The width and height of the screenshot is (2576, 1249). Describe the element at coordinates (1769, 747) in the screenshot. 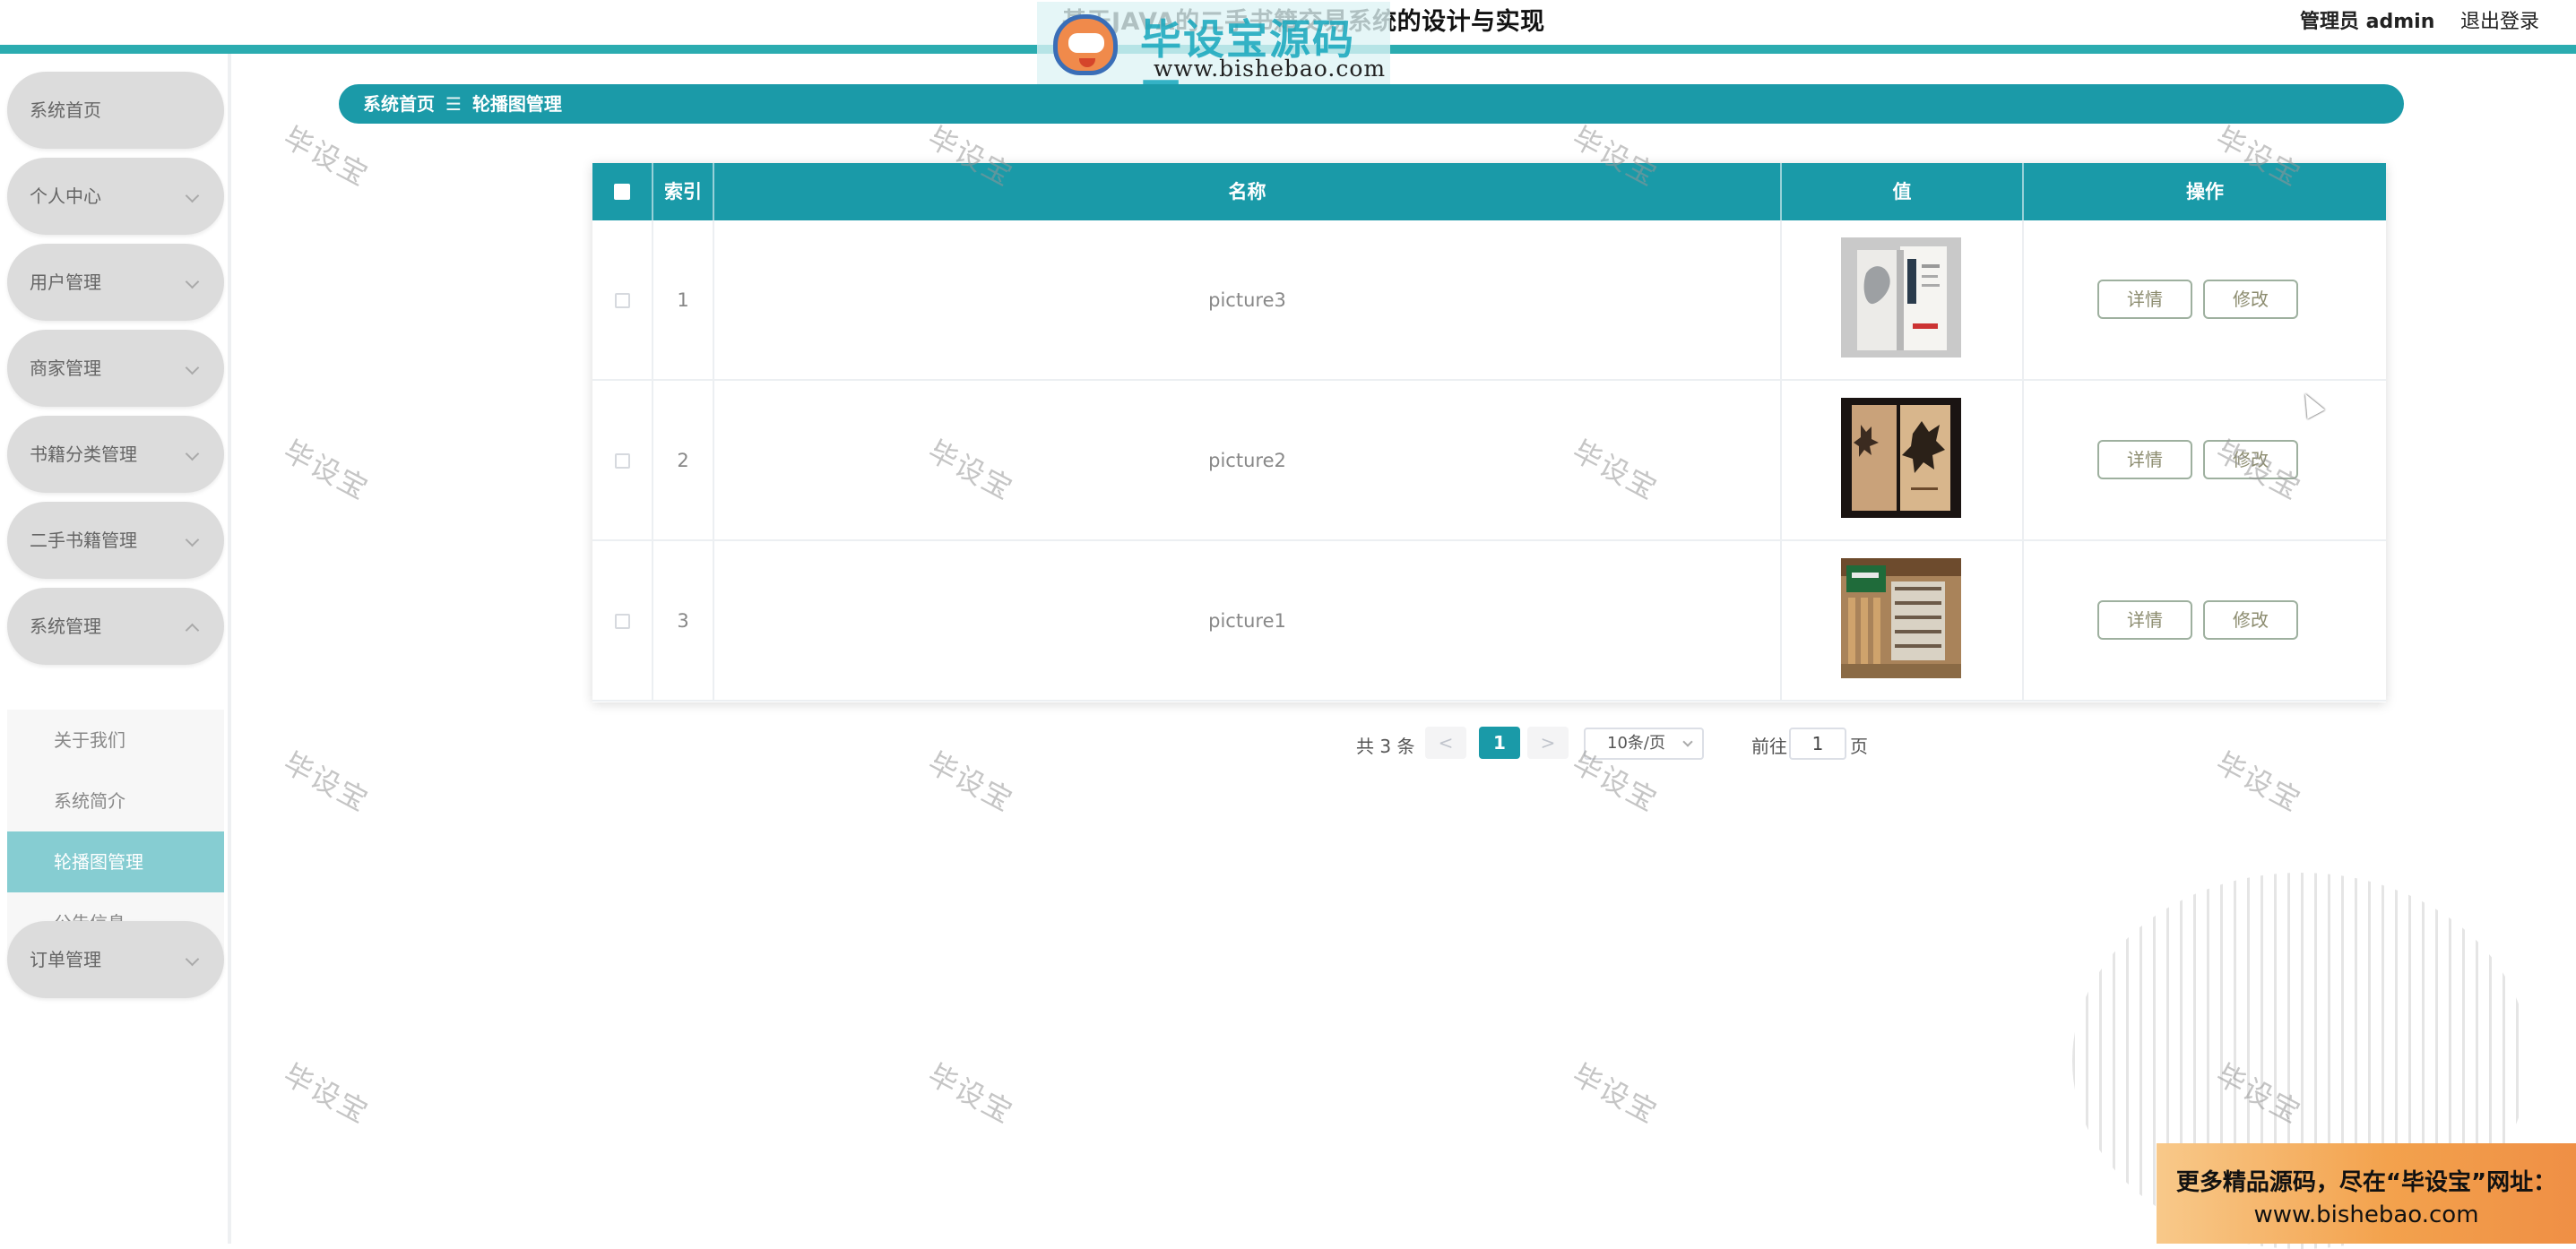

I see `goto-label: 前往` at that location.